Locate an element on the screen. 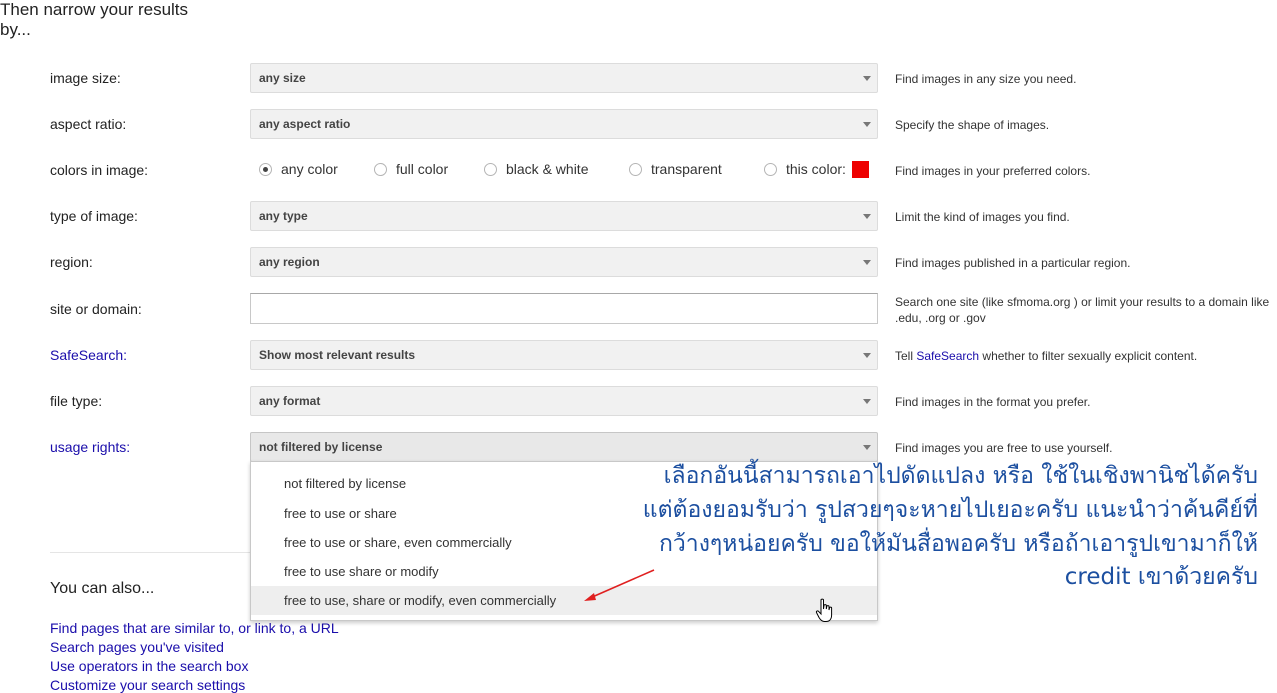 This screenshot has height=693, width=1277. radio-any-color: any color is located at coordinates (298, 169).